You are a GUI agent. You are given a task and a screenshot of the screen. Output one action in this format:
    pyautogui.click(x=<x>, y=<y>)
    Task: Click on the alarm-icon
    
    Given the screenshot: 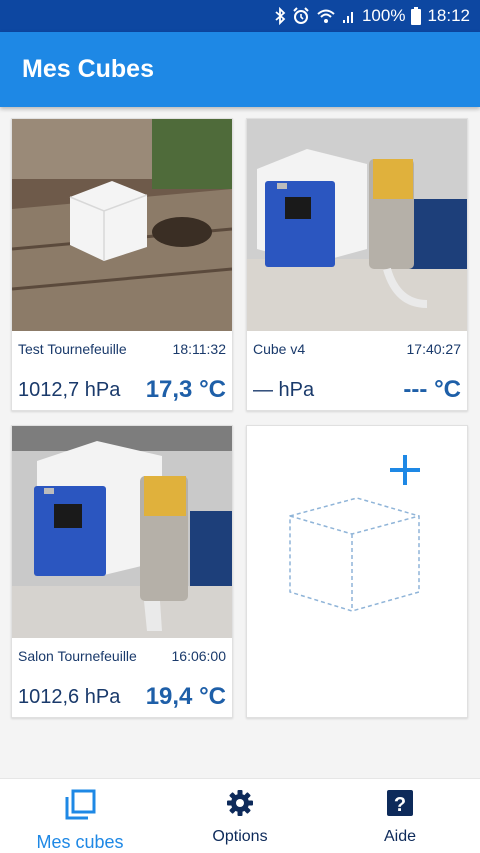 What is the action you would take?
    pyautogui.click(x=301, y=16)
    